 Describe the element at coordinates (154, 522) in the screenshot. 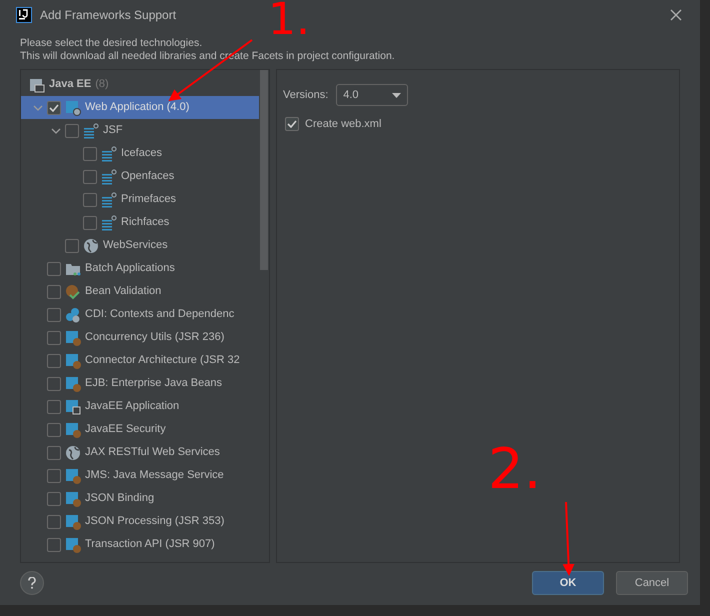

I see `tree-item-label: JSON Processing (JSR 353)` at that location.